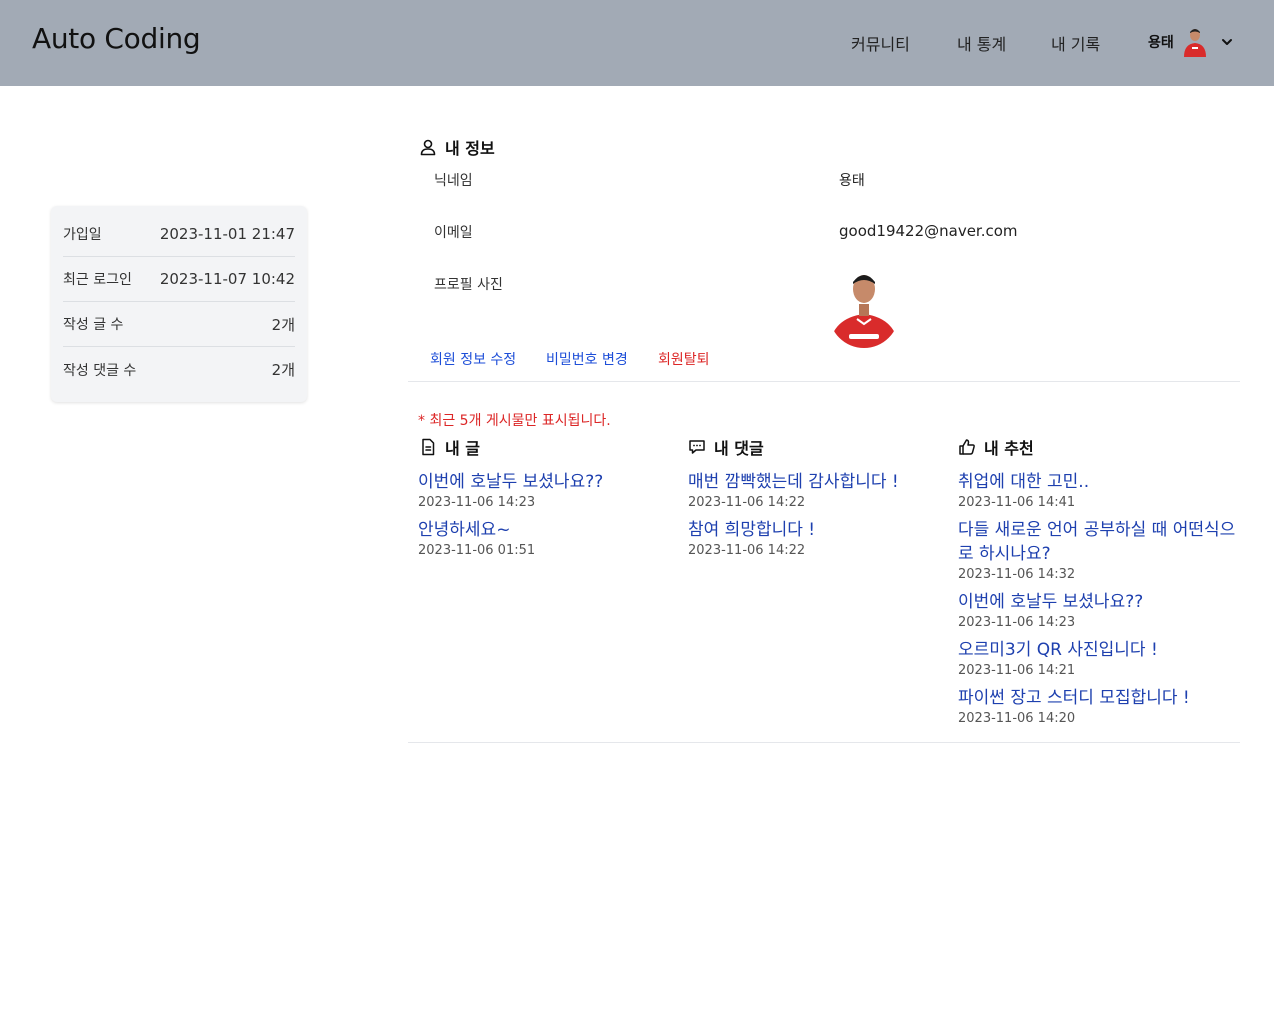 This screenshot has width=1274, height=1026. Describe the element at coordinates (477, 502) in the screenshot. I see `post-date: 2023-11-06 14:23` at that location.